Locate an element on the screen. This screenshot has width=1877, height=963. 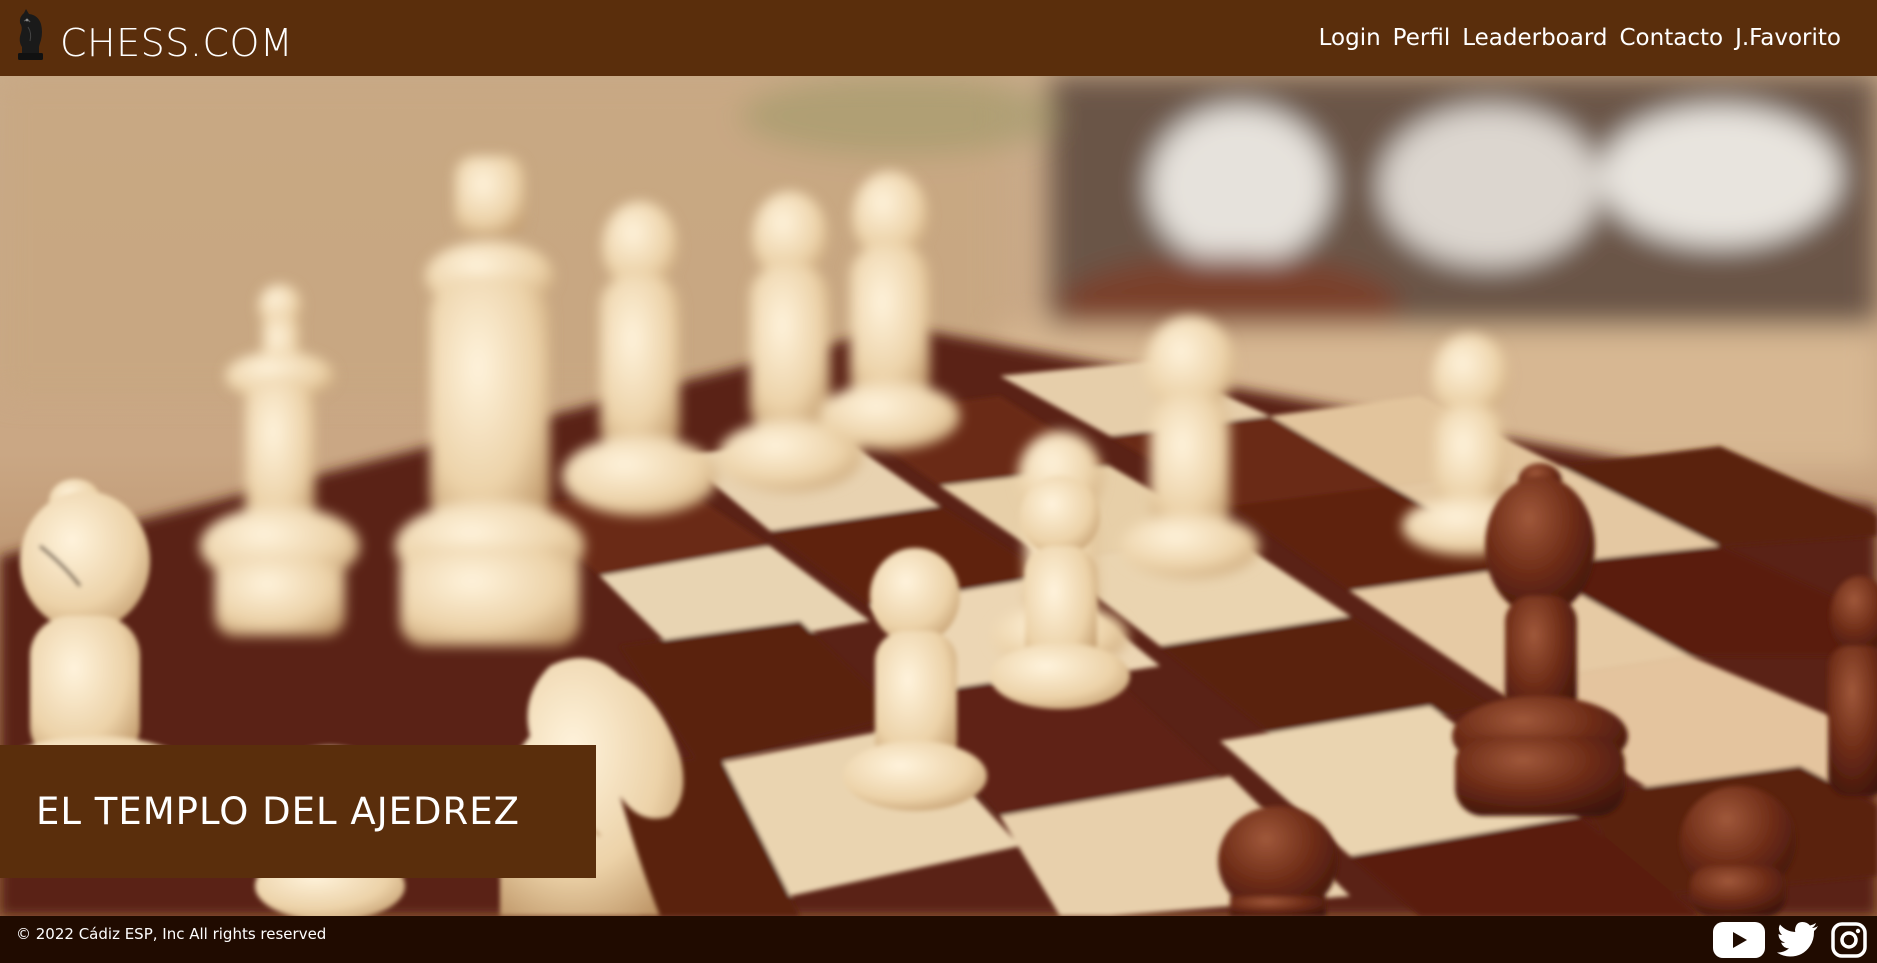
brand: CHESS.COM is located at coordinates (151, 38).